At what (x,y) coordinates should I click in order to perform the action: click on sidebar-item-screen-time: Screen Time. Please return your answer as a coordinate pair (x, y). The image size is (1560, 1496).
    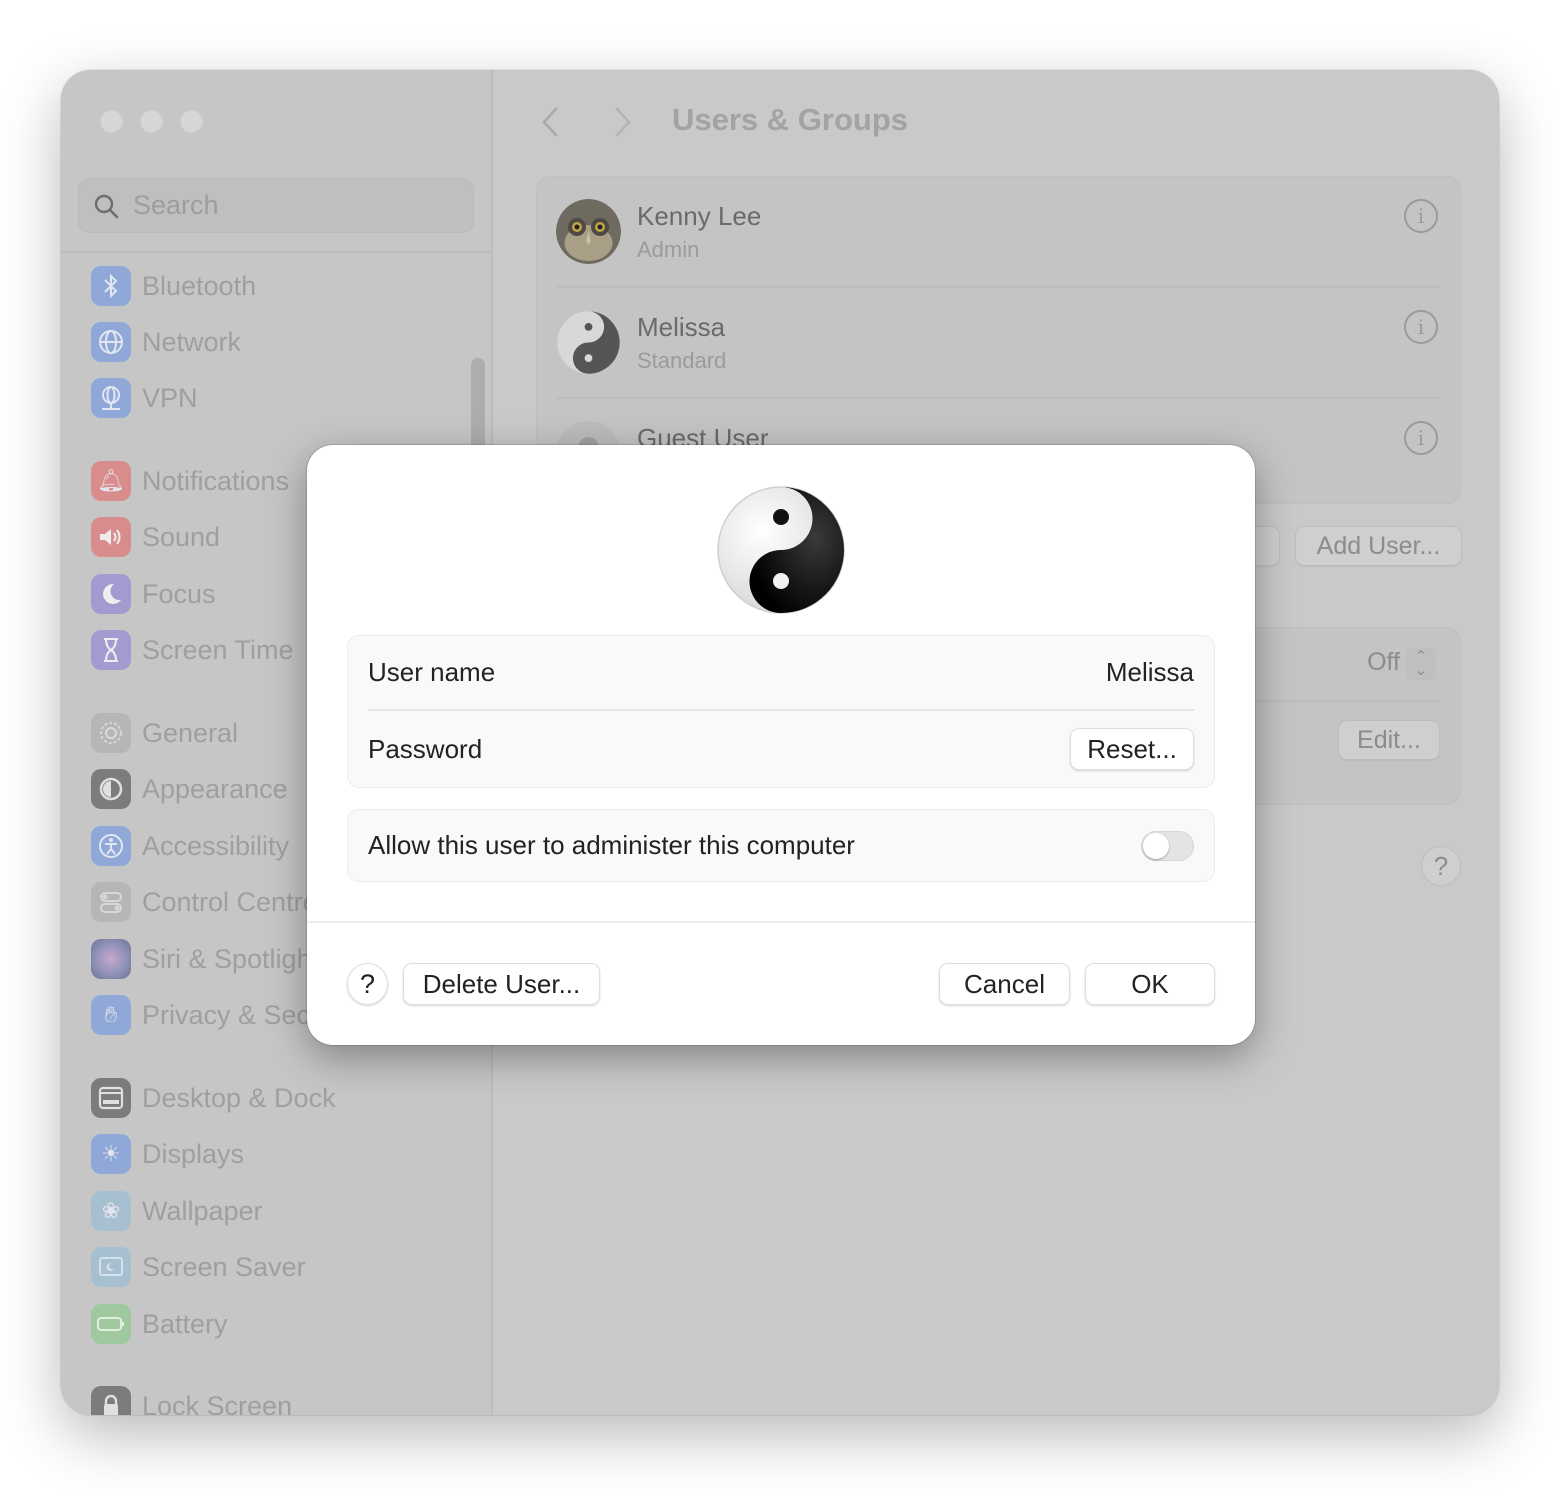
    Looking at the image, I should click on (192, 650).